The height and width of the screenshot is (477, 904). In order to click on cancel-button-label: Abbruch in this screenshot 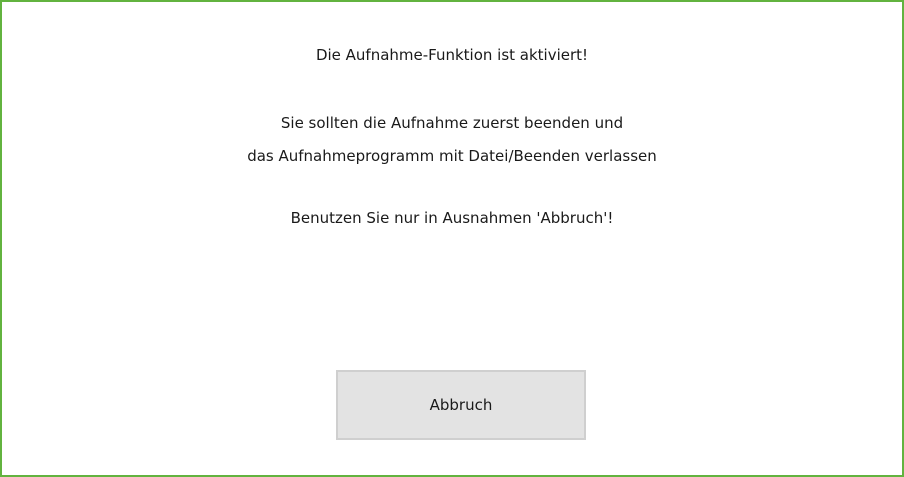, I will do `click(461, 405)`.